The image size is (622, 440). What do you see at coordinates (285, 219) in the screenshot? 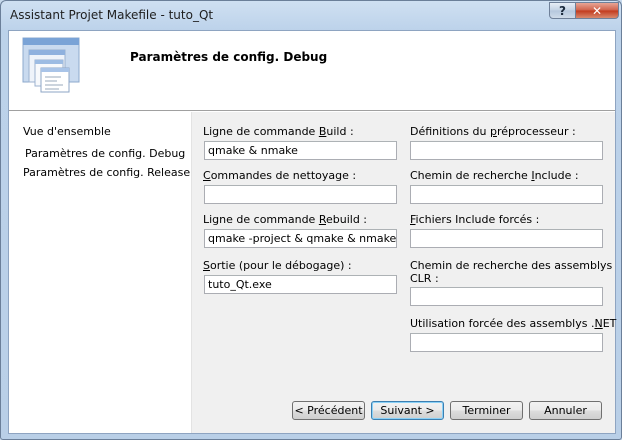
I see `rebuild-command-label: Ligne de commande Rebuild :` at bounding box center [285, 219].